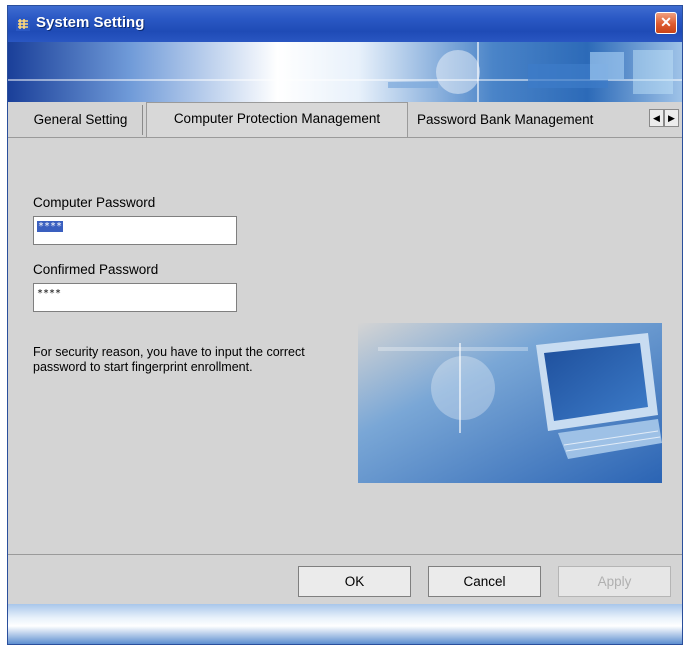 Image resolution: width=688 pixels, height=648 pixels. Describe the element at coordinates (345, 624) in the screenshot. I see `bottom-decorative-band` at that location.